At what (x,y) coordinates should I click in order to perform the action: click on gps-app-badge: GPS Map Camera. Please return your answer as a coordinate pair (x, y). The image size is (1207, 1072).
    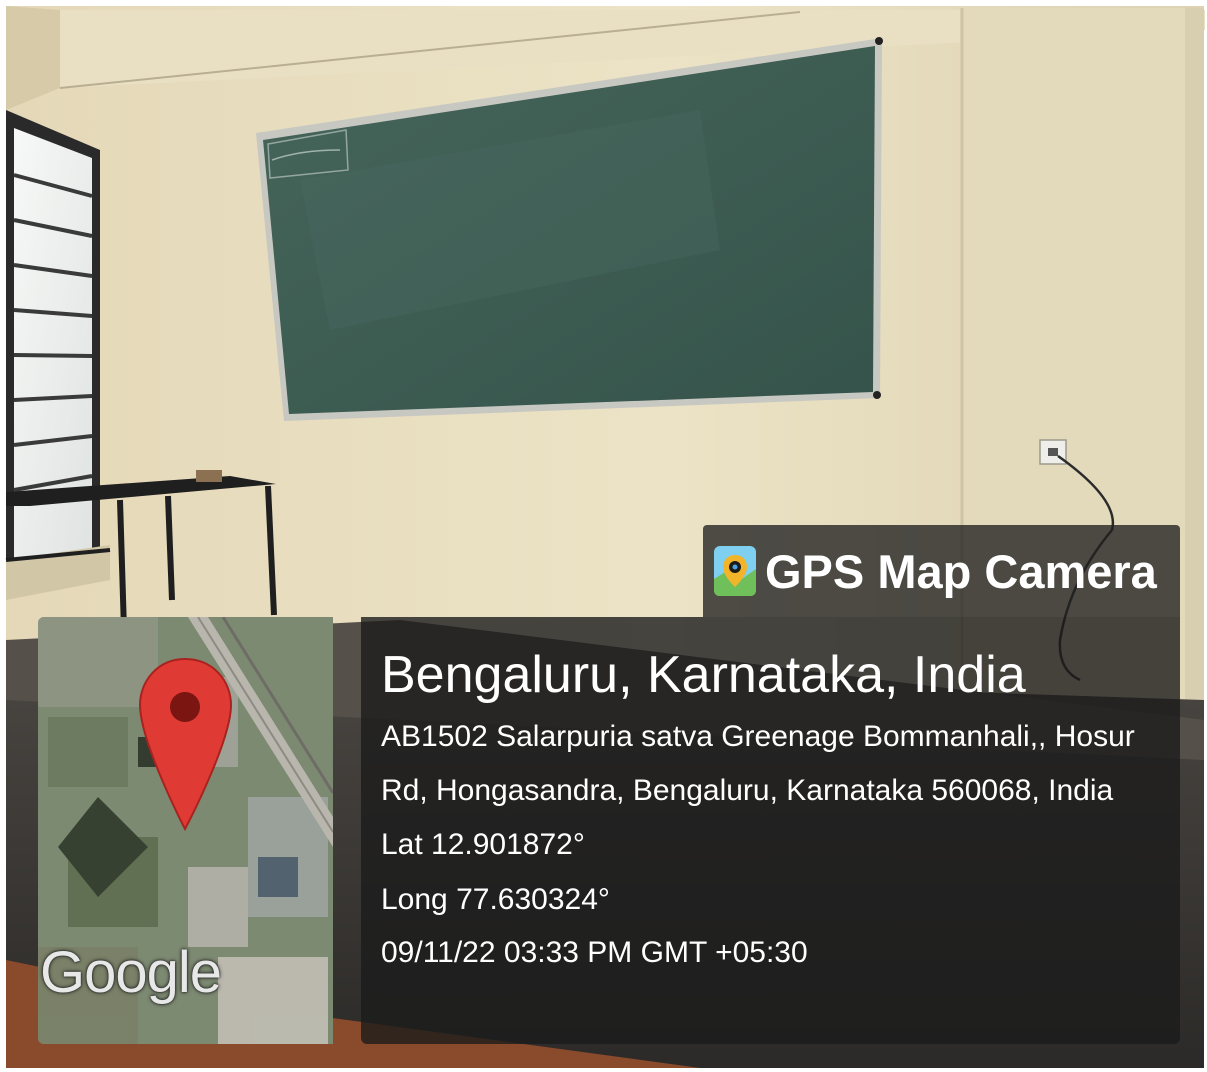
    Looking at the image, I should click on (941, 571).